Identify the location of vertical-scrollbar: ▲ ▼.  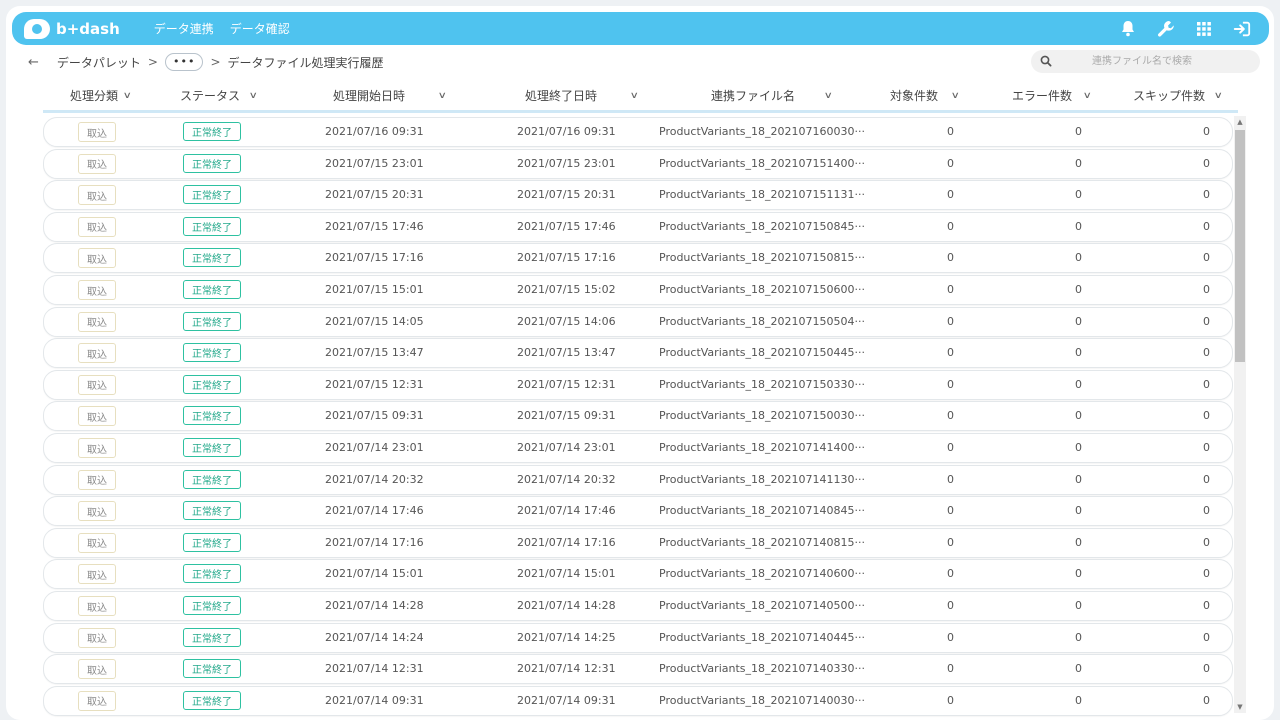
(1240, 414).